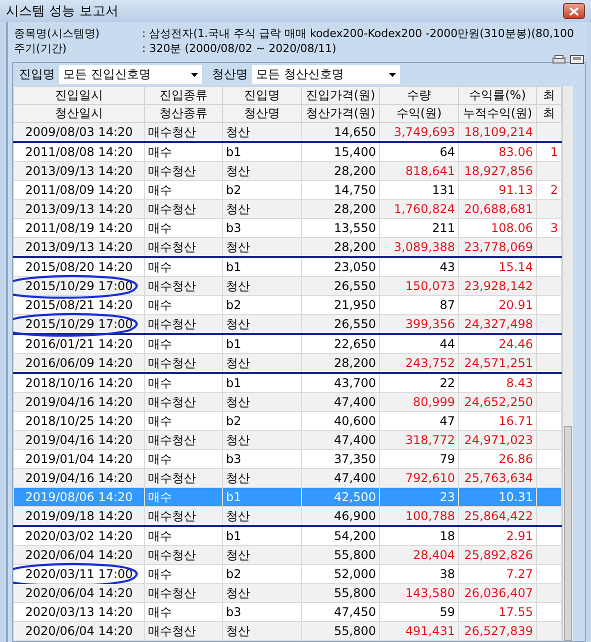  I want to click on column-header: 진입명, so click(262, 95).